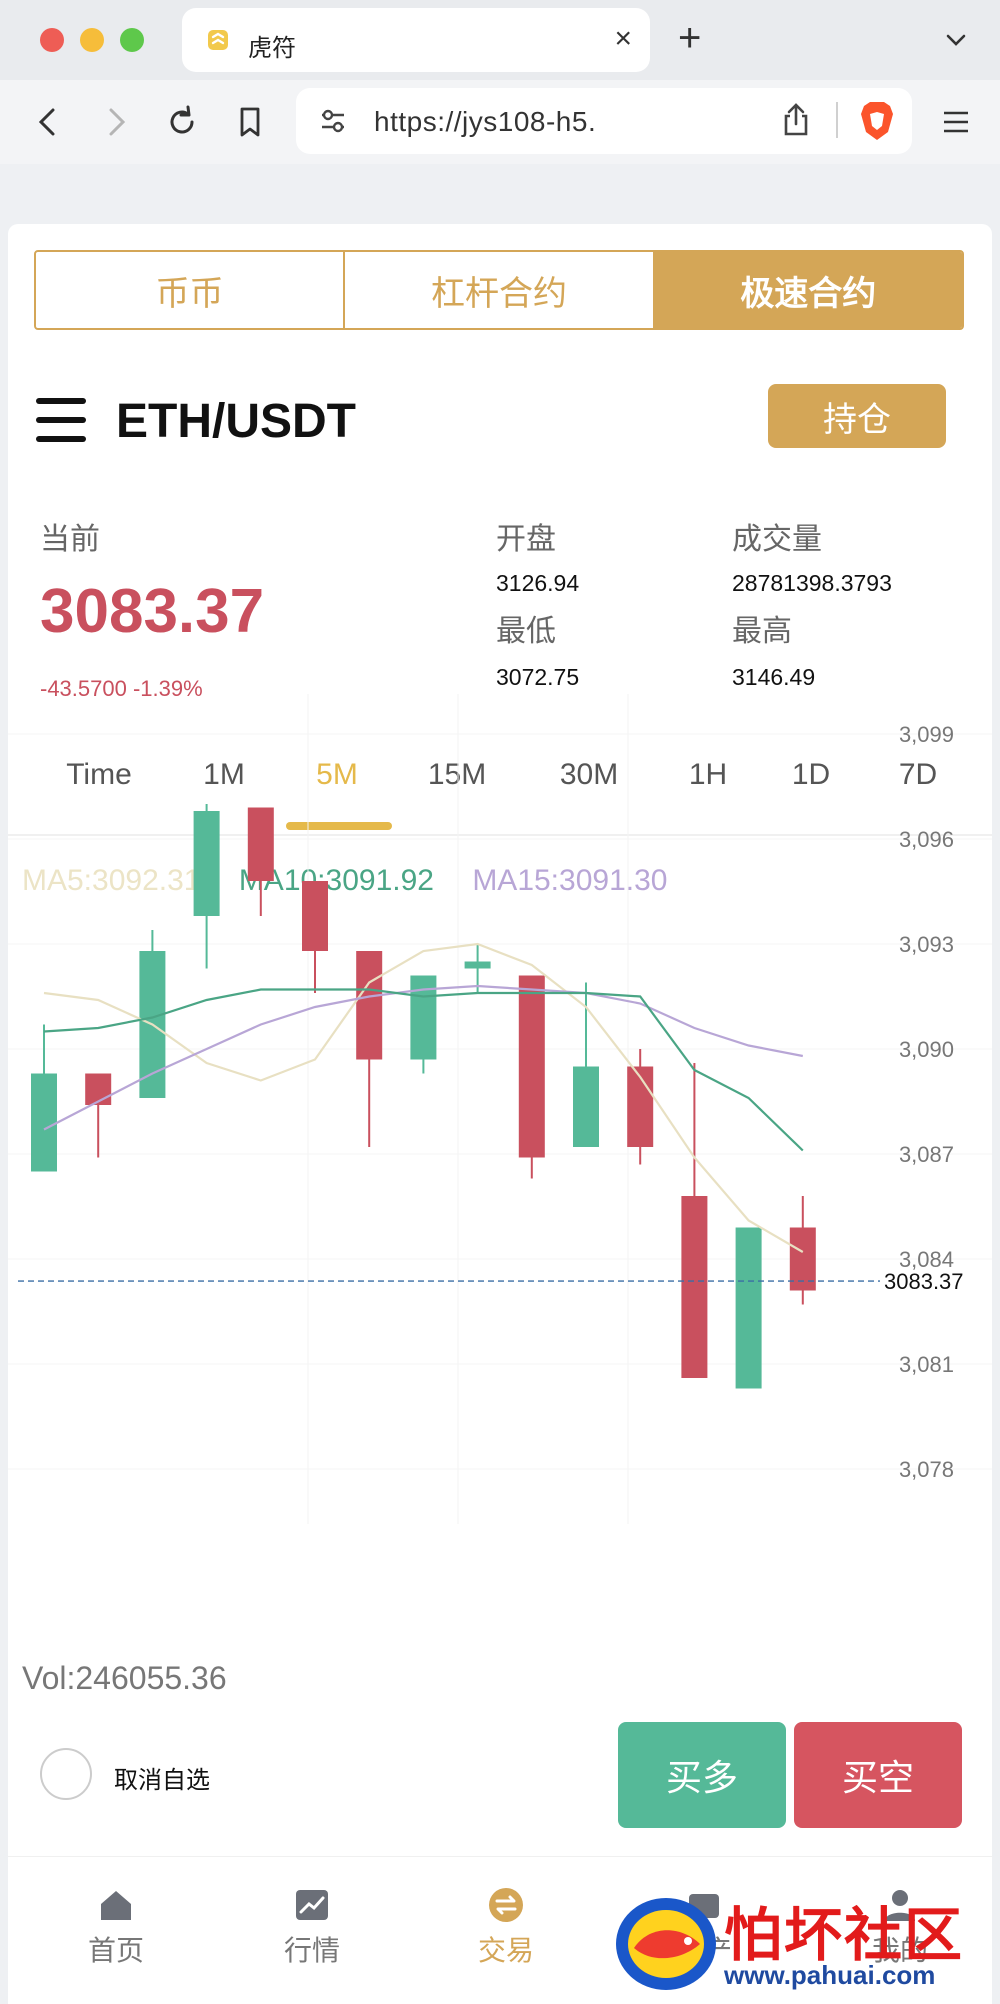 The height and width of the screenshot is (2004, 1000). I want to click on y-tick-label: 3,099, so click(926, 734).